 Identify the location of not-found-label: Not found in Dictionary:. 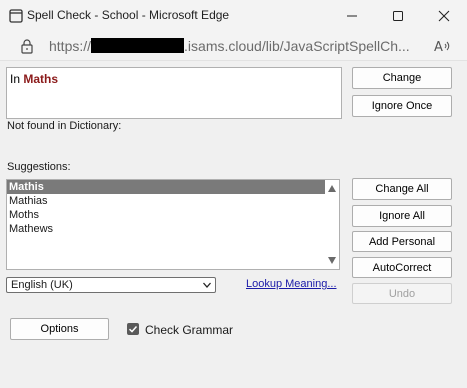
(64, 126).